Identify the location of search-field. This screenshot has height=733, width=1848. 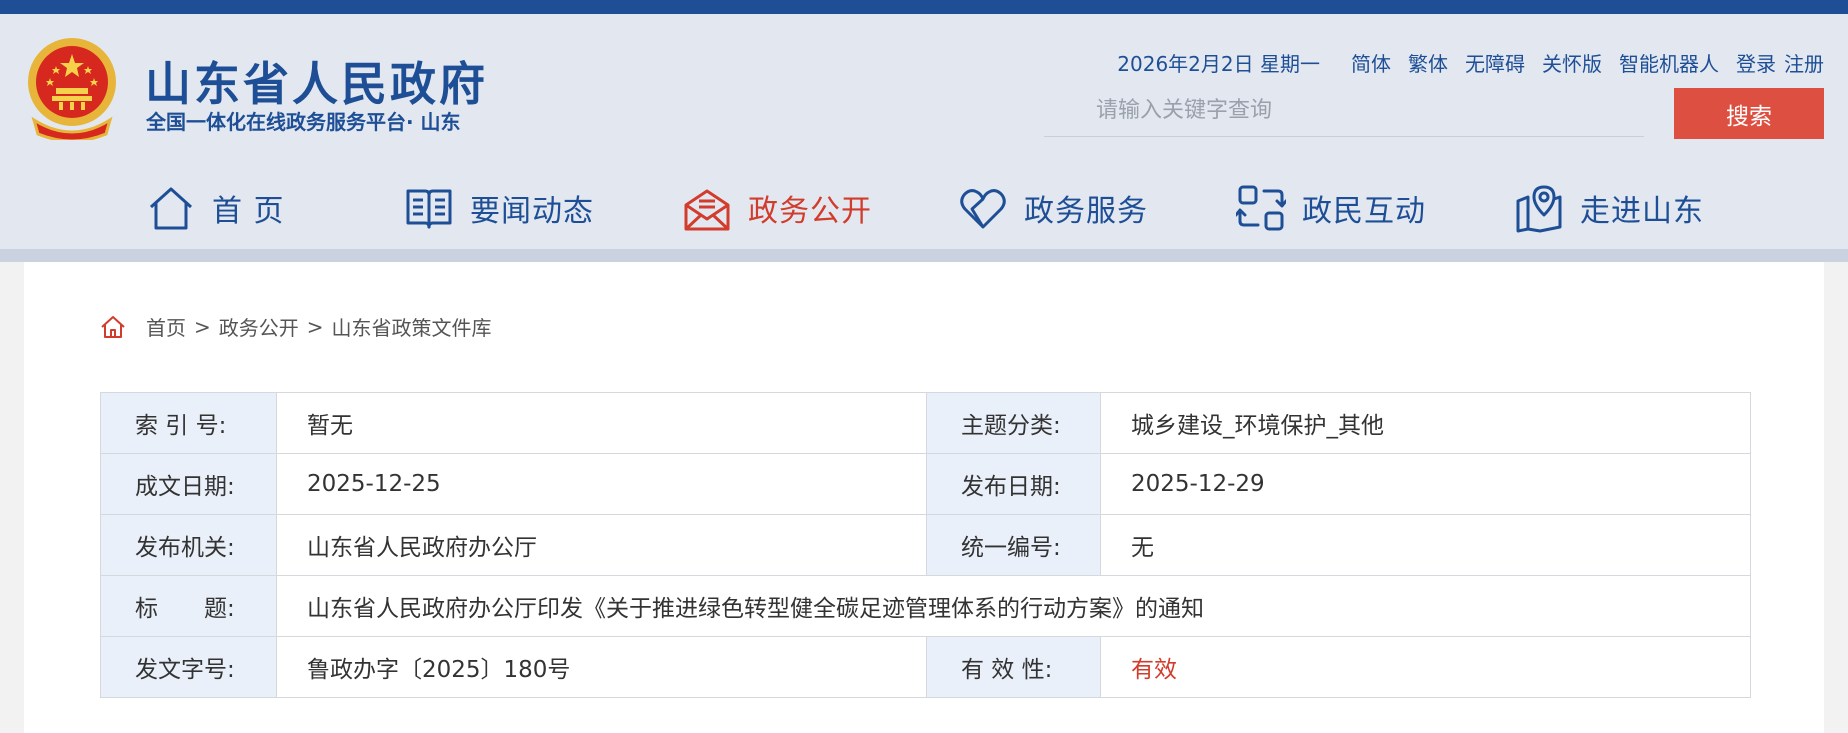
(1344, 111).